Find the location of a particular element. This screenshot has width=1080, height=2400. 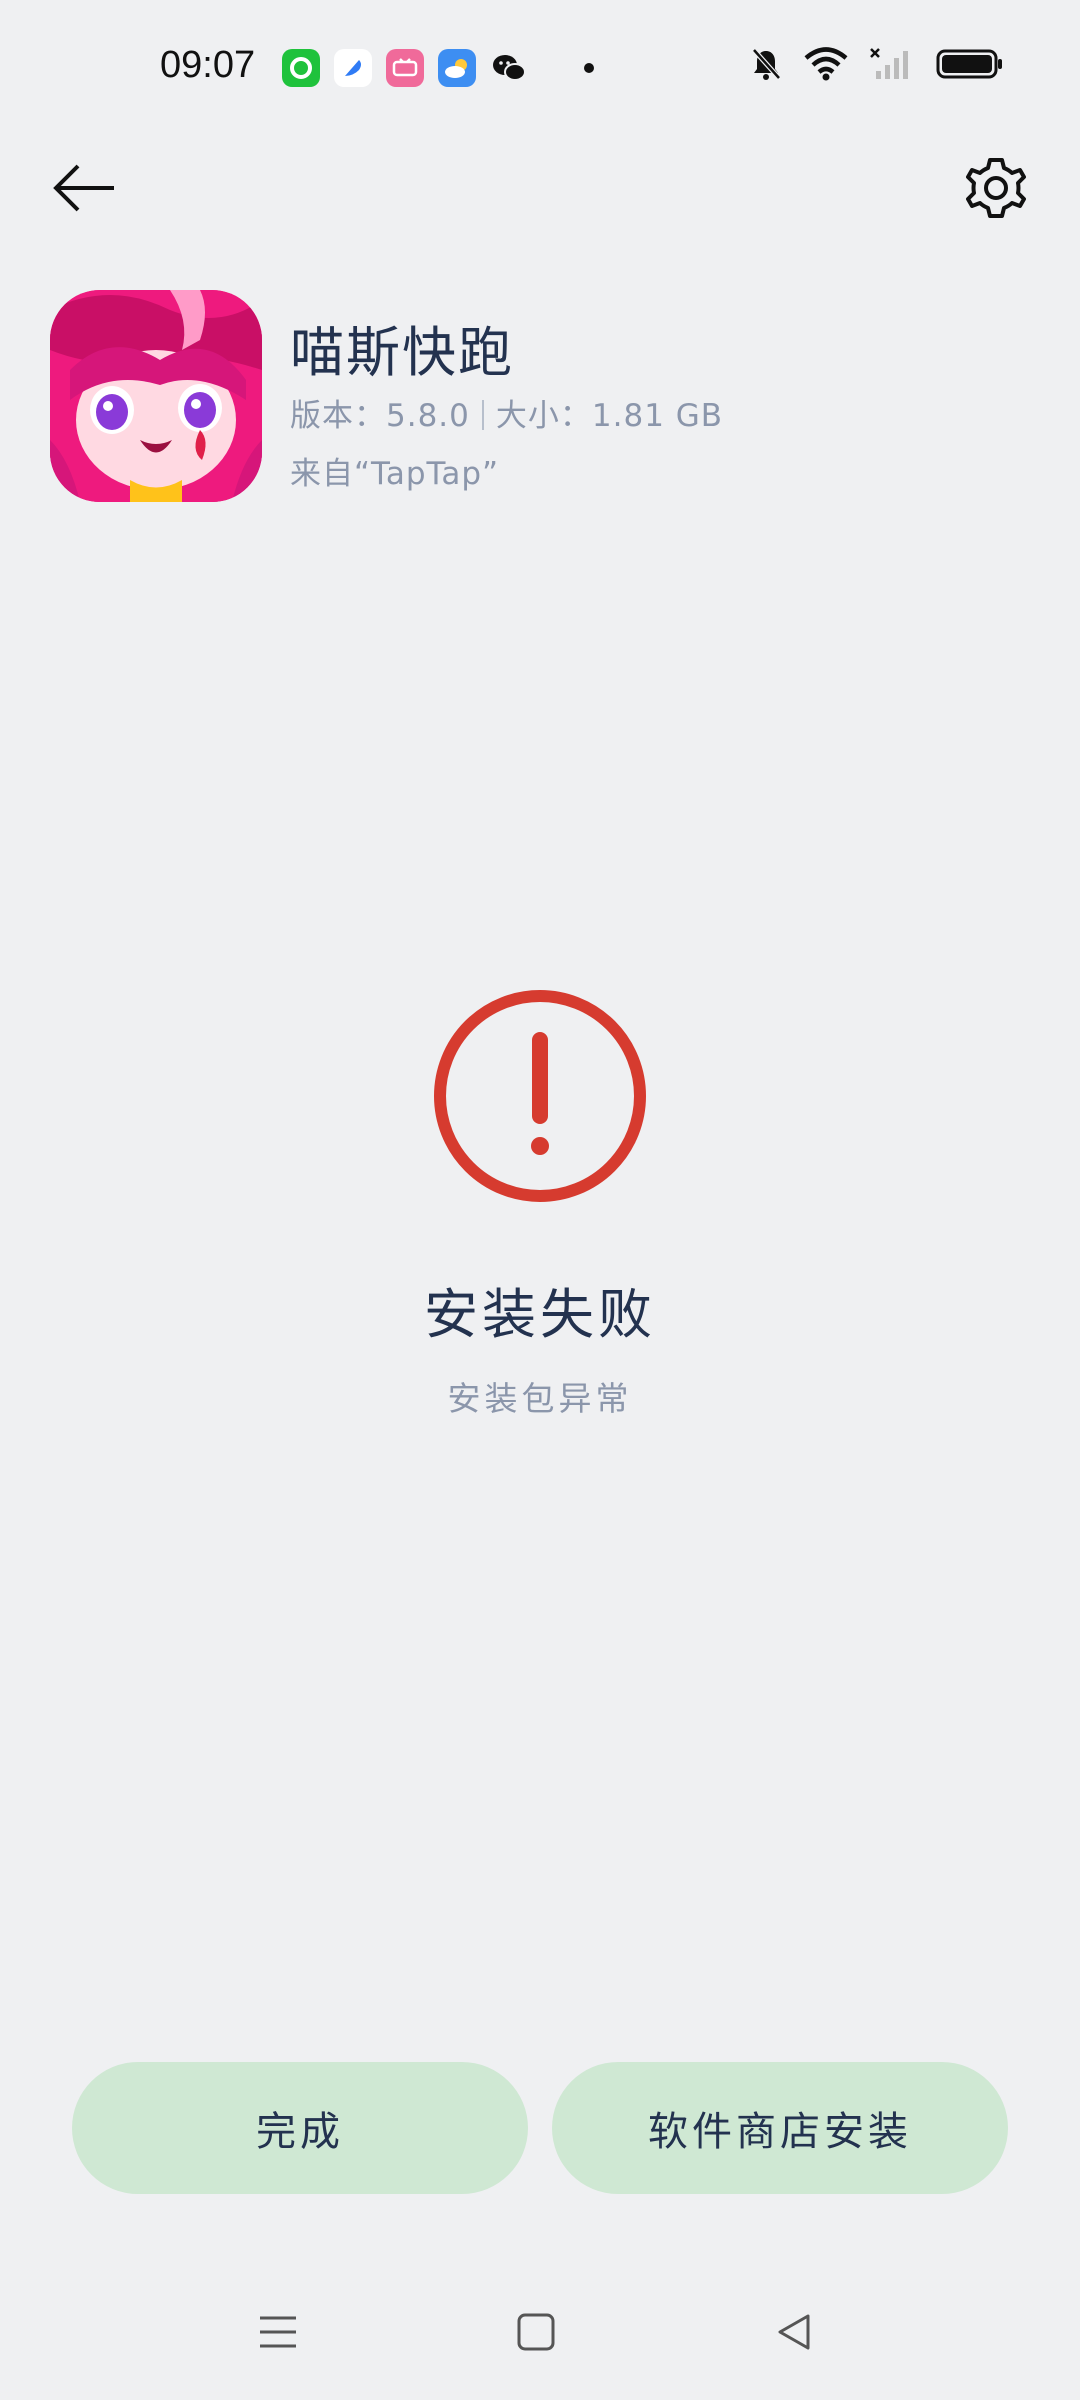

weather-icon is located at coordinates (457, 68).